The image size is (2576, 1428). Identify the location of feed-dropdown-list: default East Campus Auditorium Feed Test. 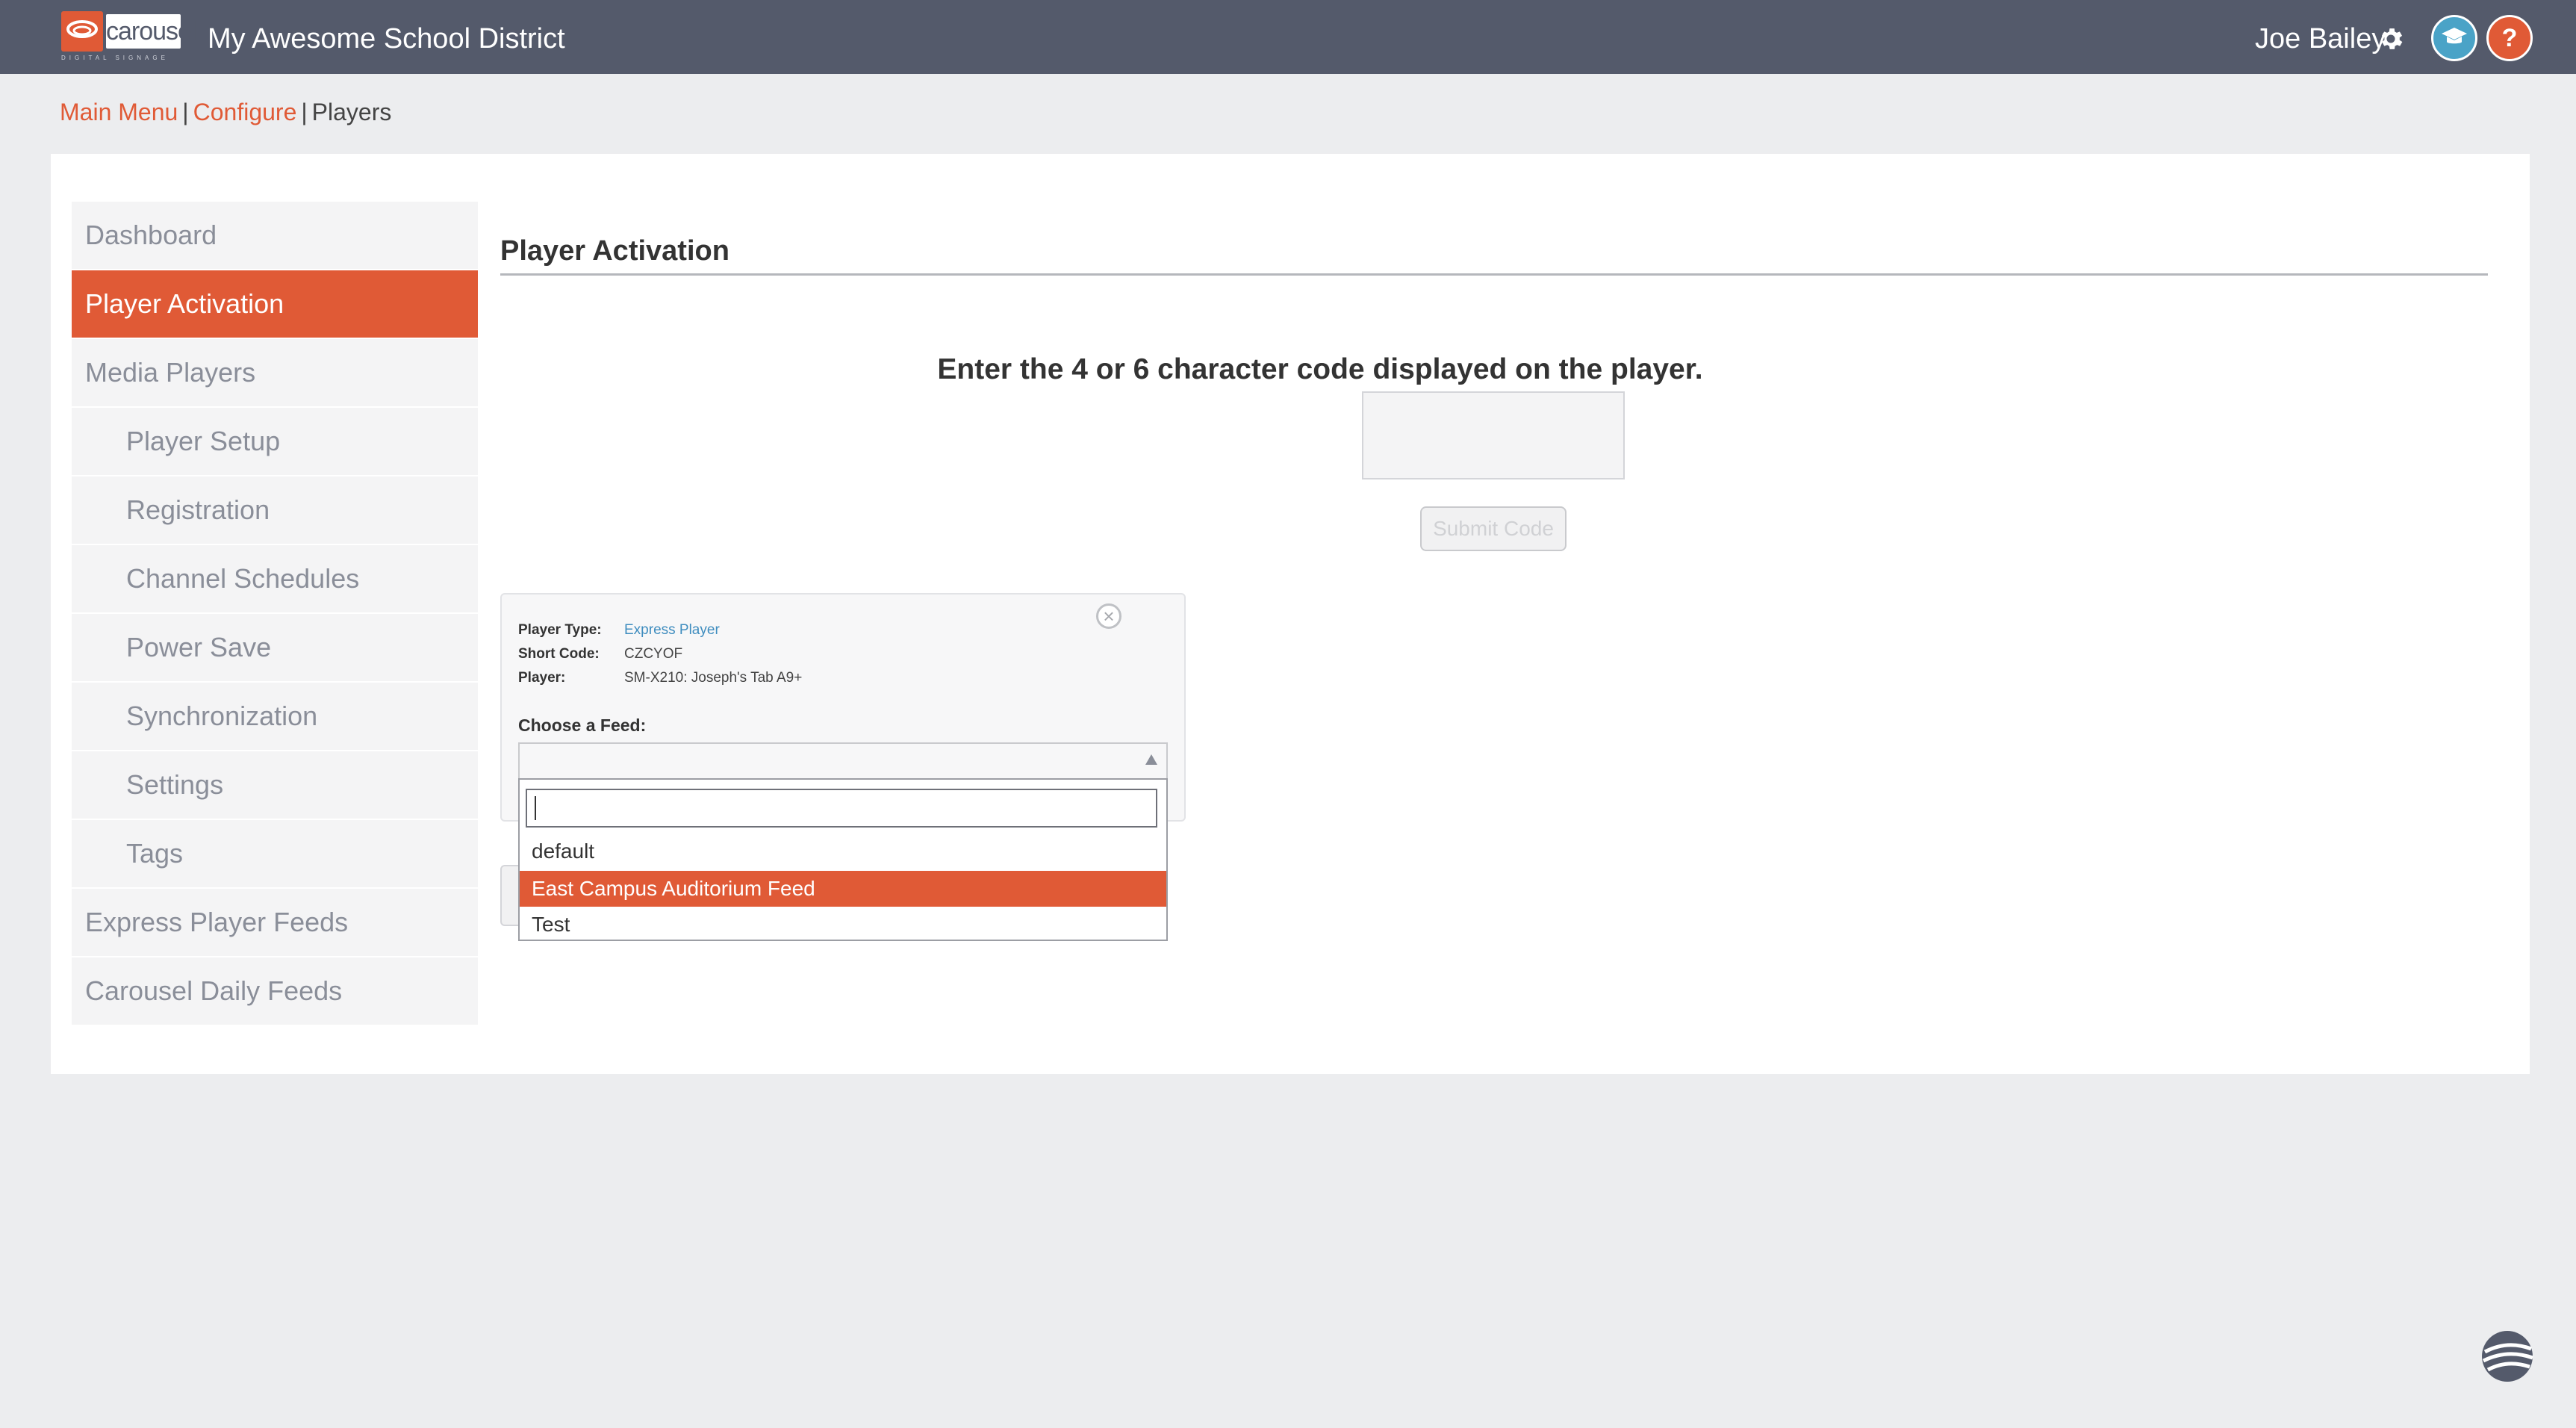
(843, 859).